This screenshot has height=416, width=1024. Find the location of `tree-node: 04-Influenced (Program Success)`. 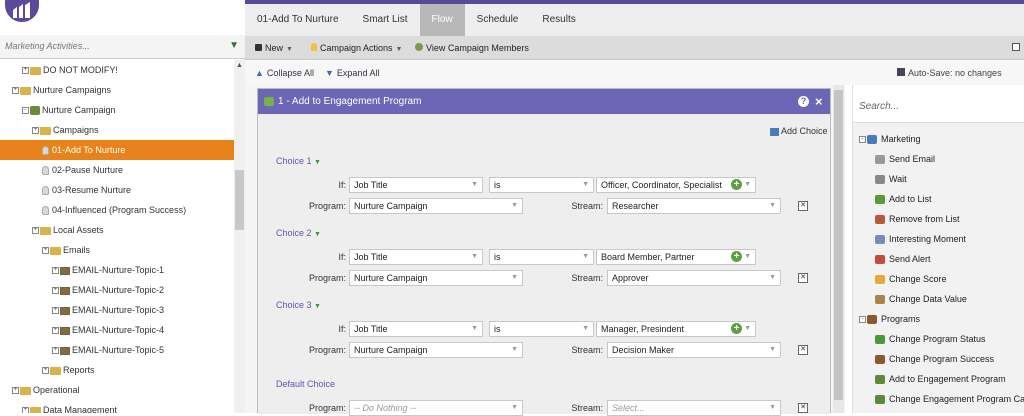

tree-node: 04-Influenced (Program Success) is located at coordinates (117, 210).